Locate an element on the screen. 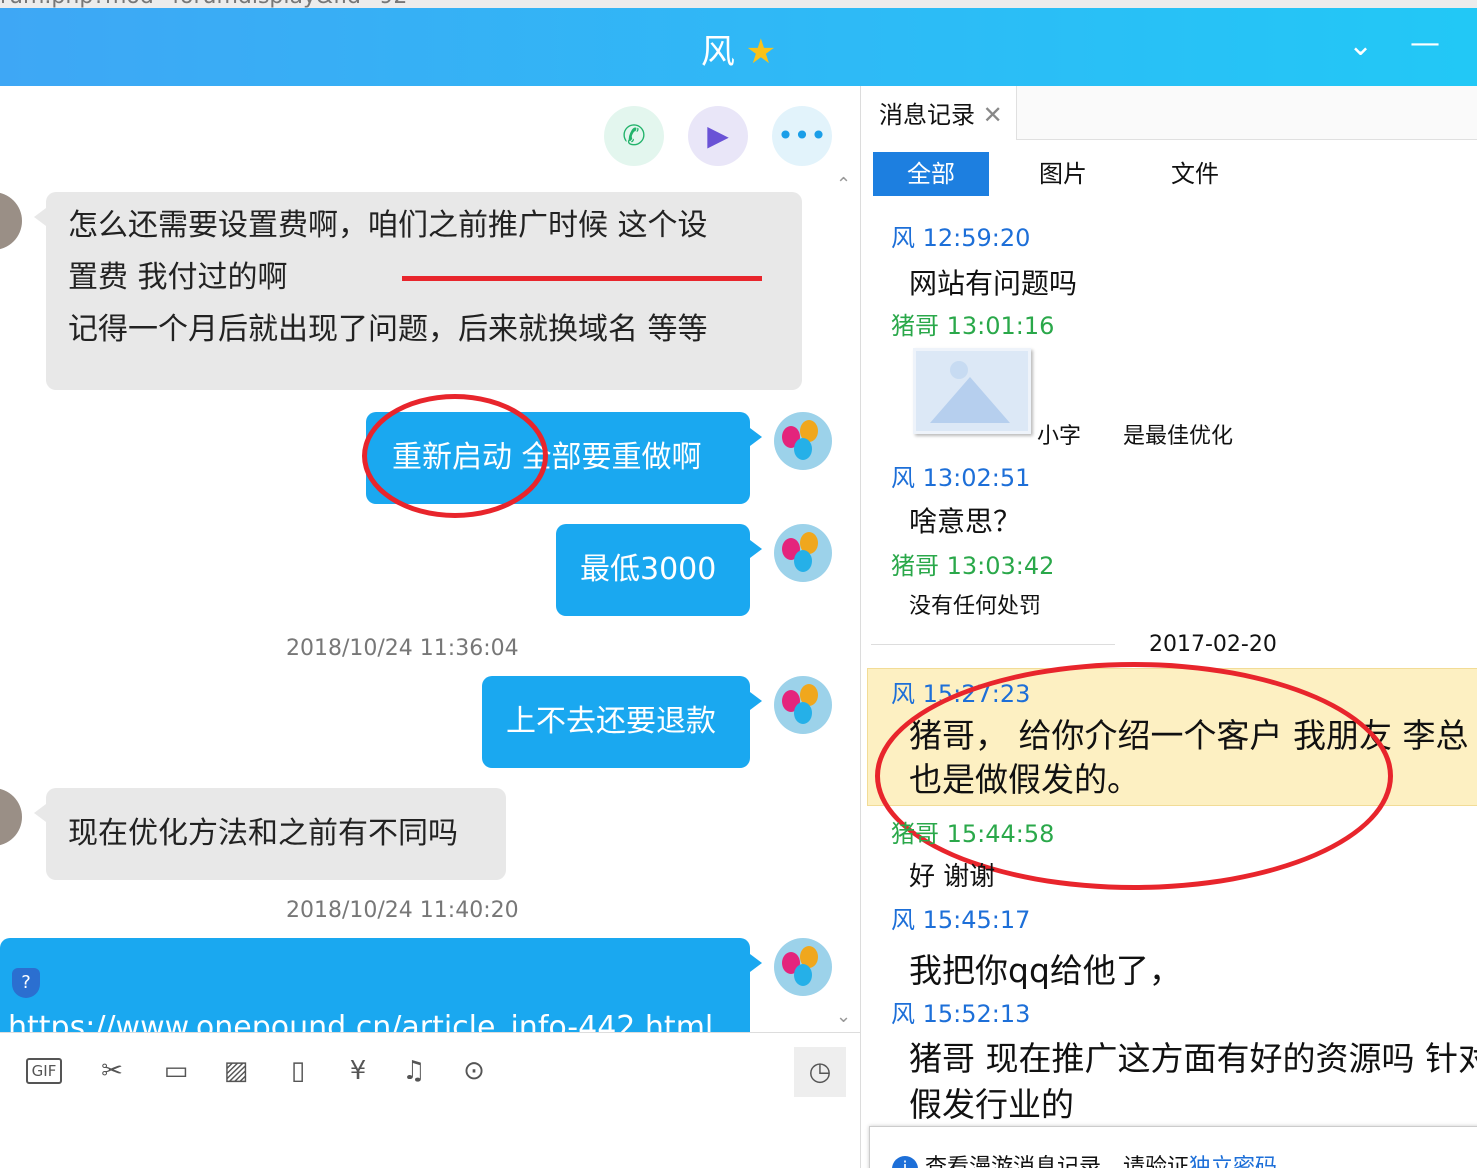 The height and width of the screenshot is (1168, 1477). shield-icon: ? is located at coordinates (26, 983).